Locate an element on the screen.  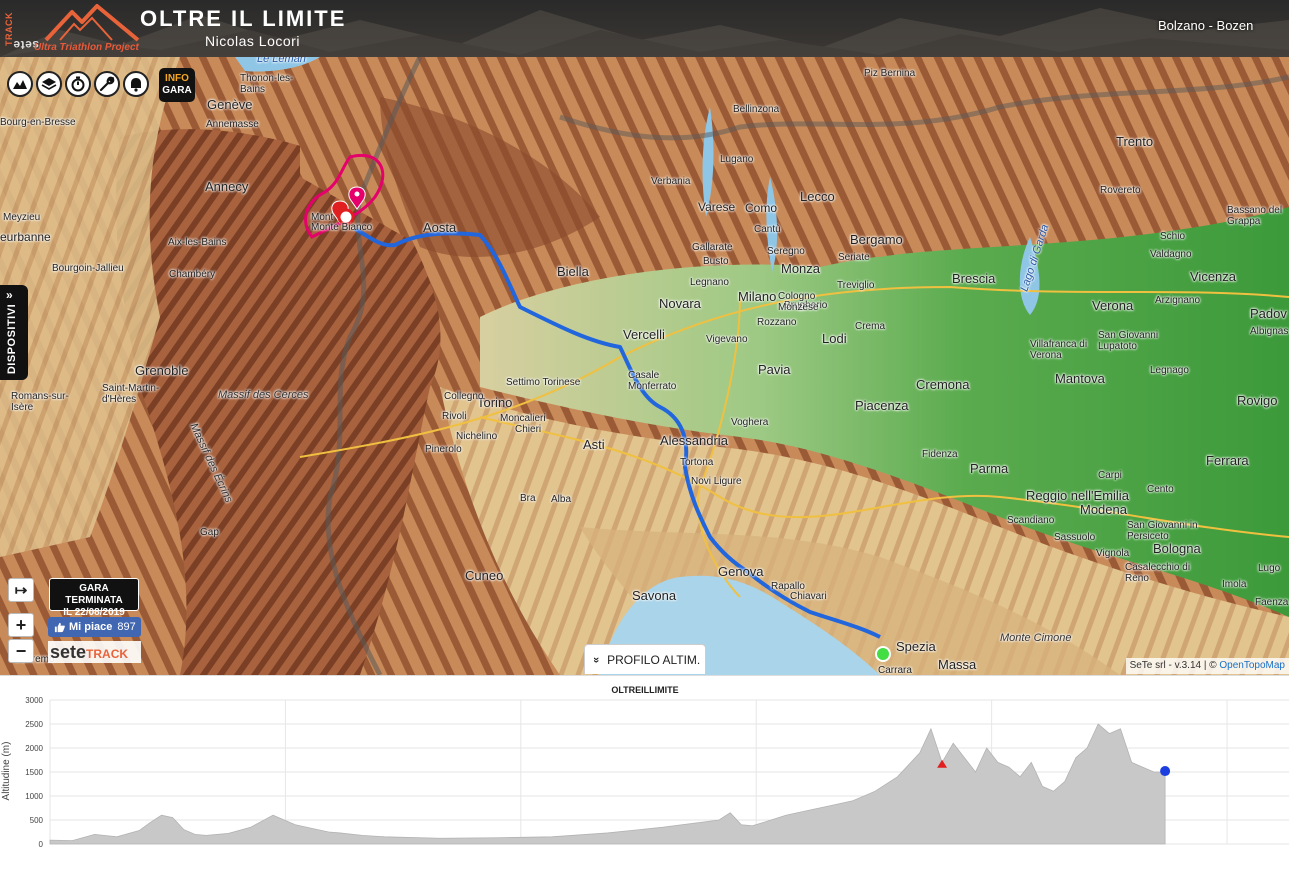
devices-panel-toggle: » DISPOSITIVI is located at coordinates (14, 332).